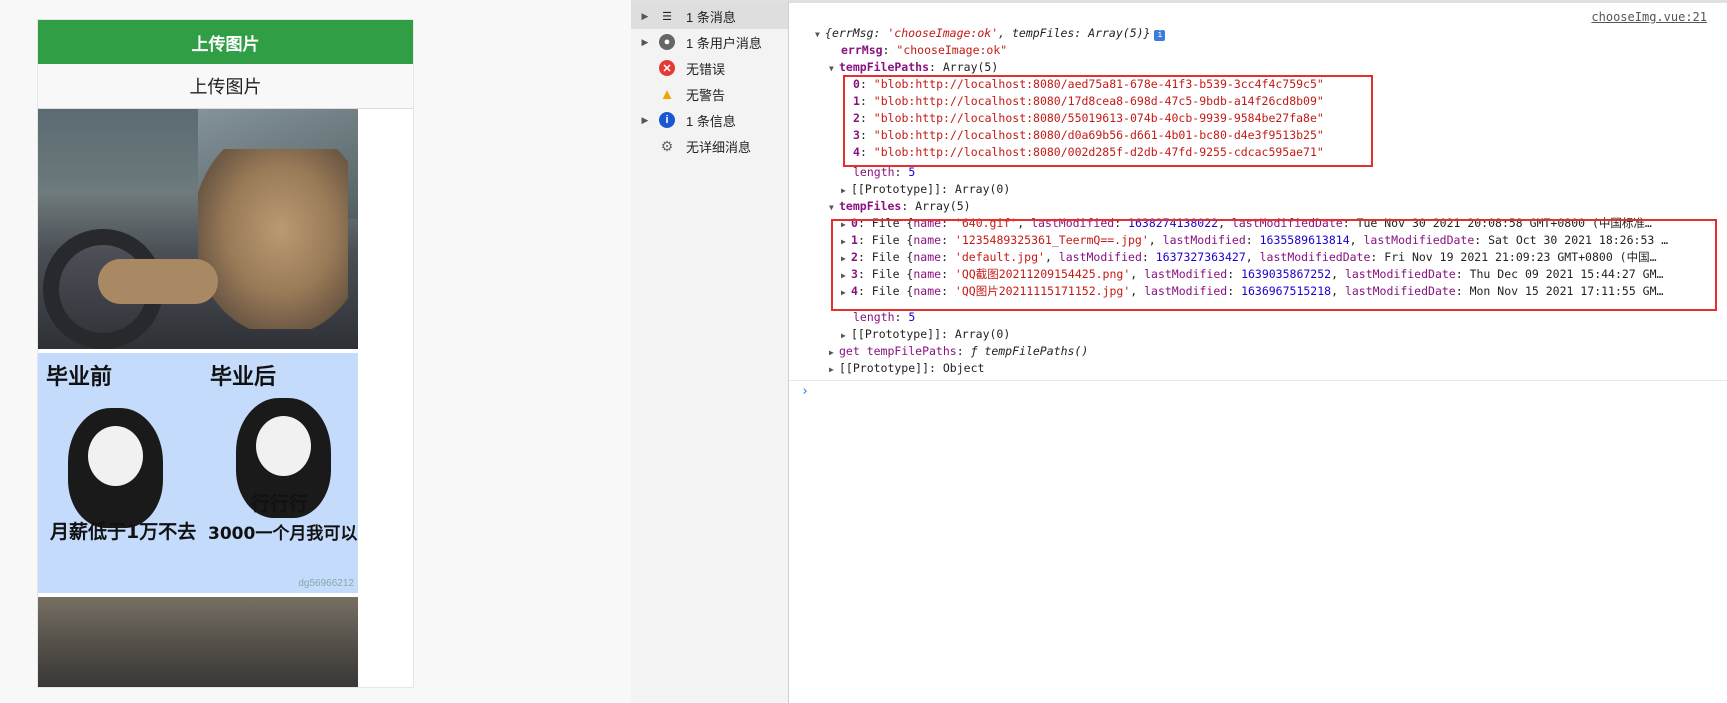 This screenshot has height=703, width=1727. Describe the element at coordinates (724, 43) in the screenshot. I see `sidebar-item-label: 1 条用户消息` at that location.